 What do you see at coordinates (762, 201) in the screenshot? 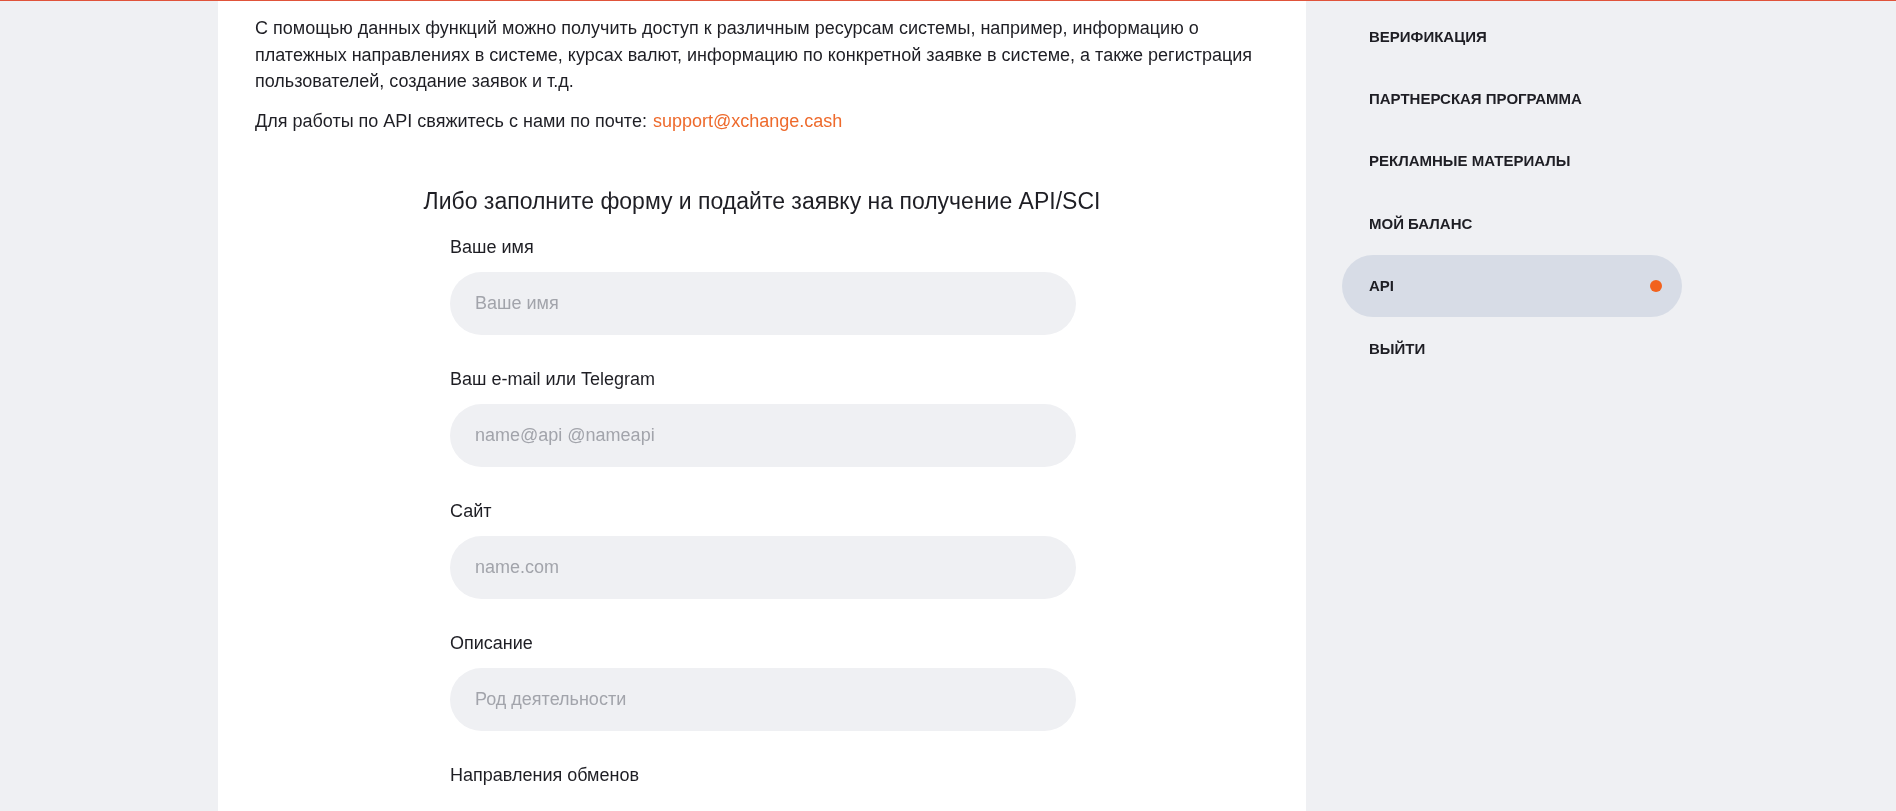
I see `form-title: Либо заполните форму и подайте заявку на получение API/SCI` at bounding box center [762, 201].